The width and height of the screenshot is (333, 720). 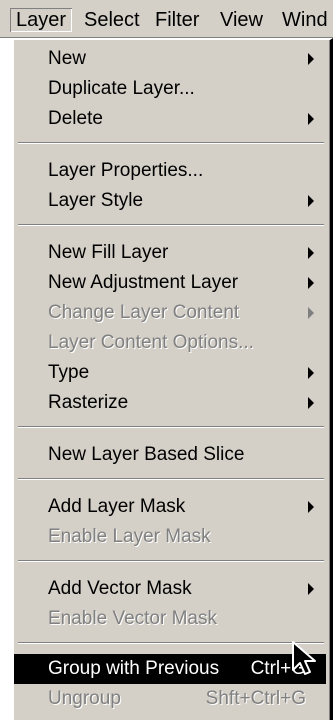 What do you see at coordinates (170, 201) in the screenshot?
I see `menu-item-layer-style: Layer Style` at bounding box center [170, 201].